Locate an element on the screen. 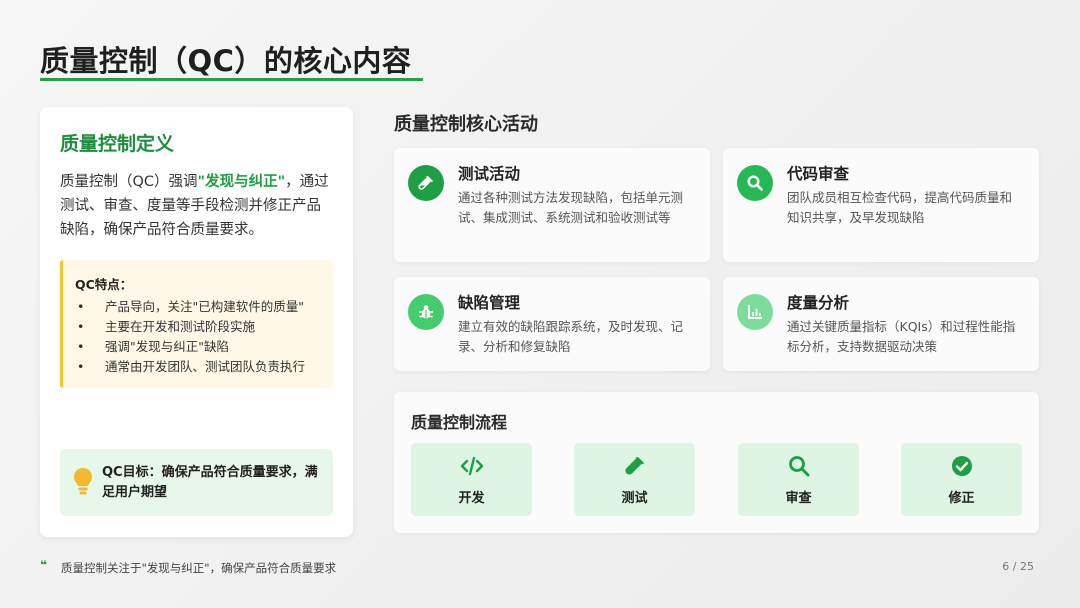  chart-icon is located at coordinates (755, 312).